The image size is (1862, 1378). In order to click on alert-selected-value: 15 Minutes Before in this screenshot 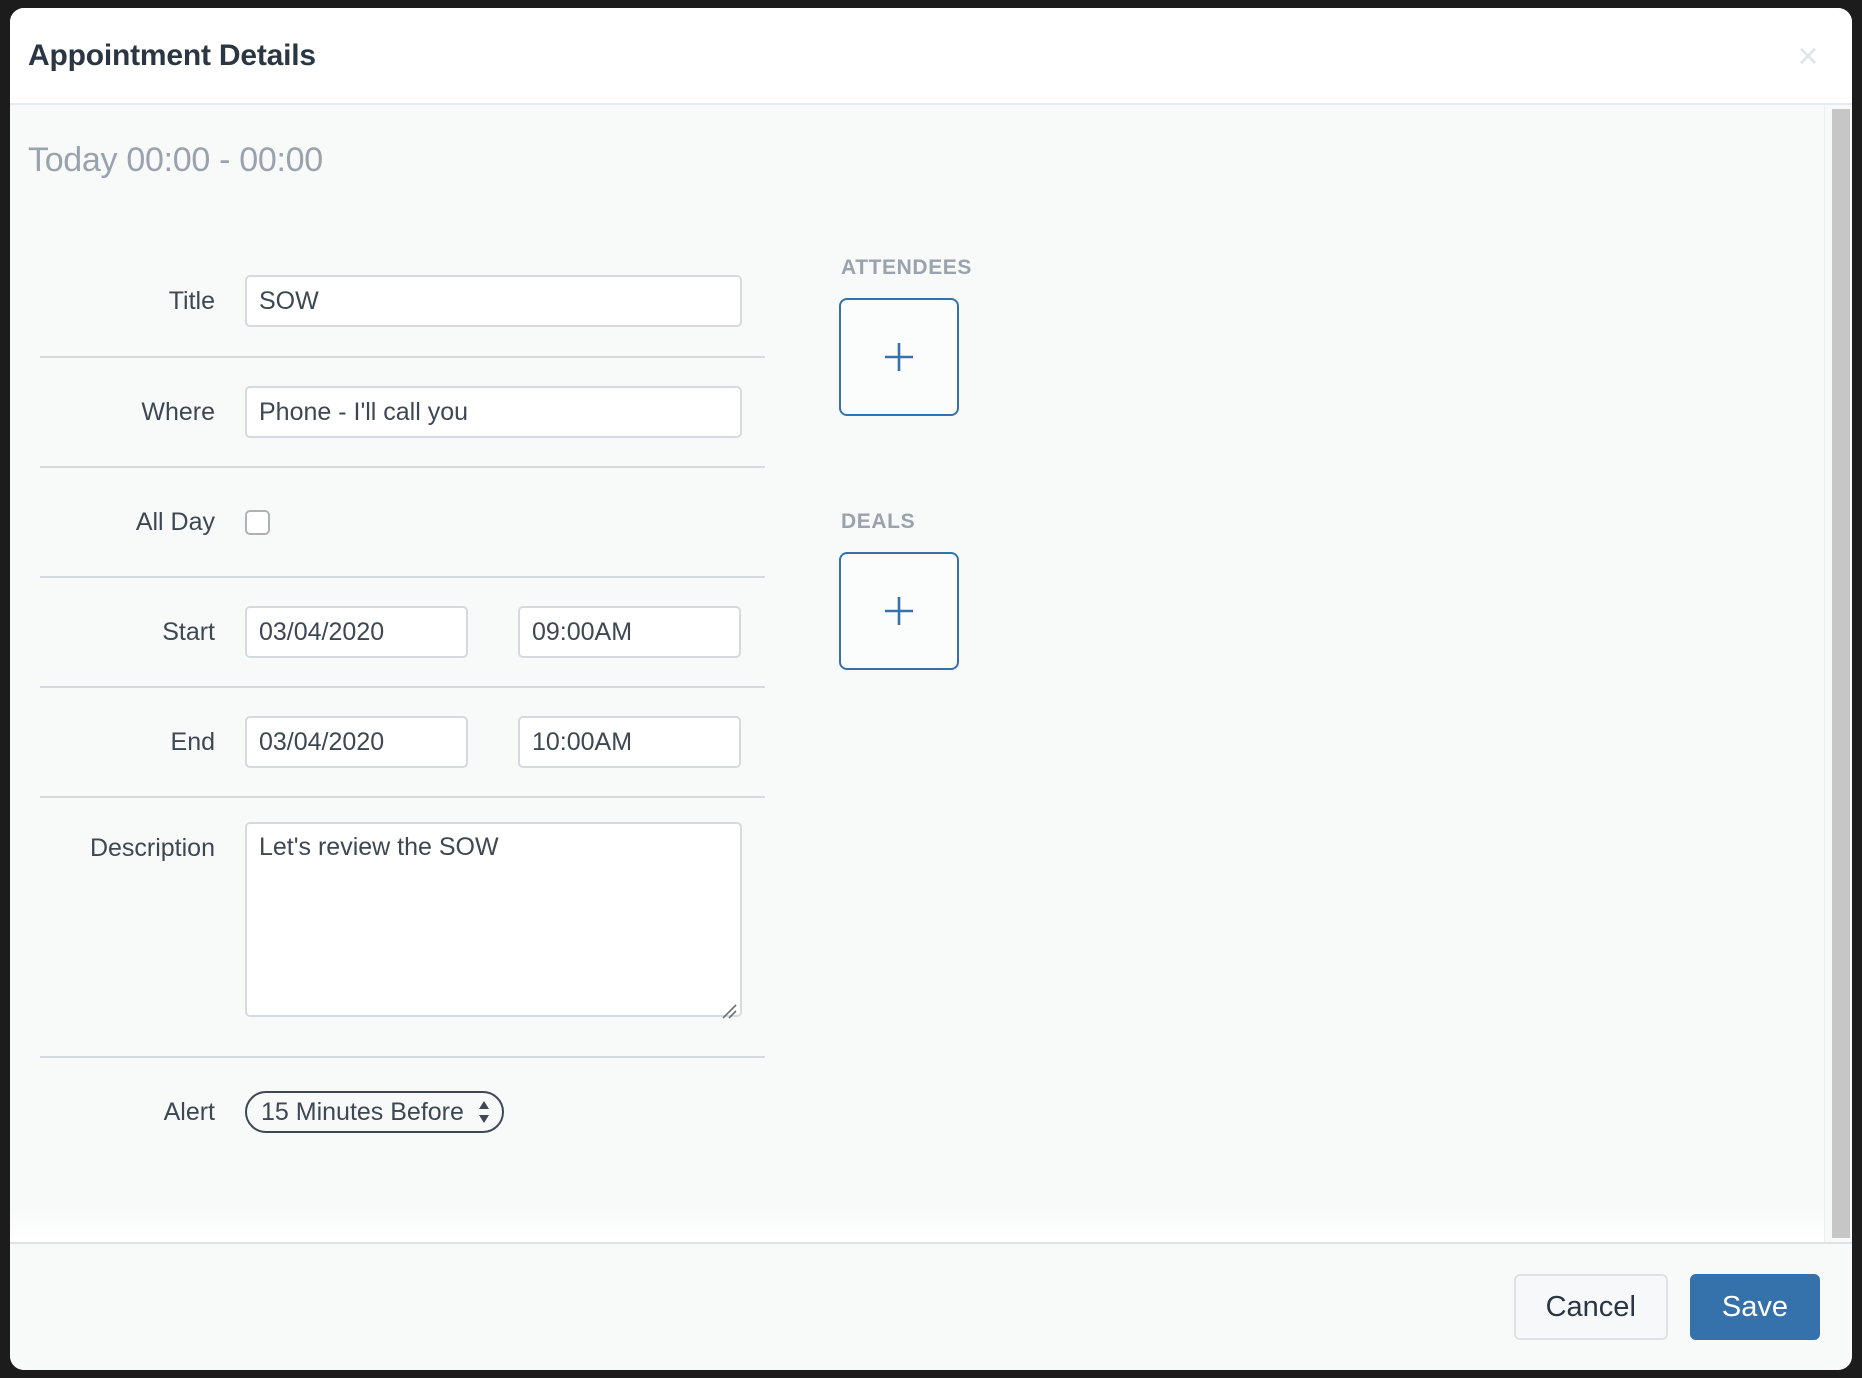, I will do `click(362, 1111)`.